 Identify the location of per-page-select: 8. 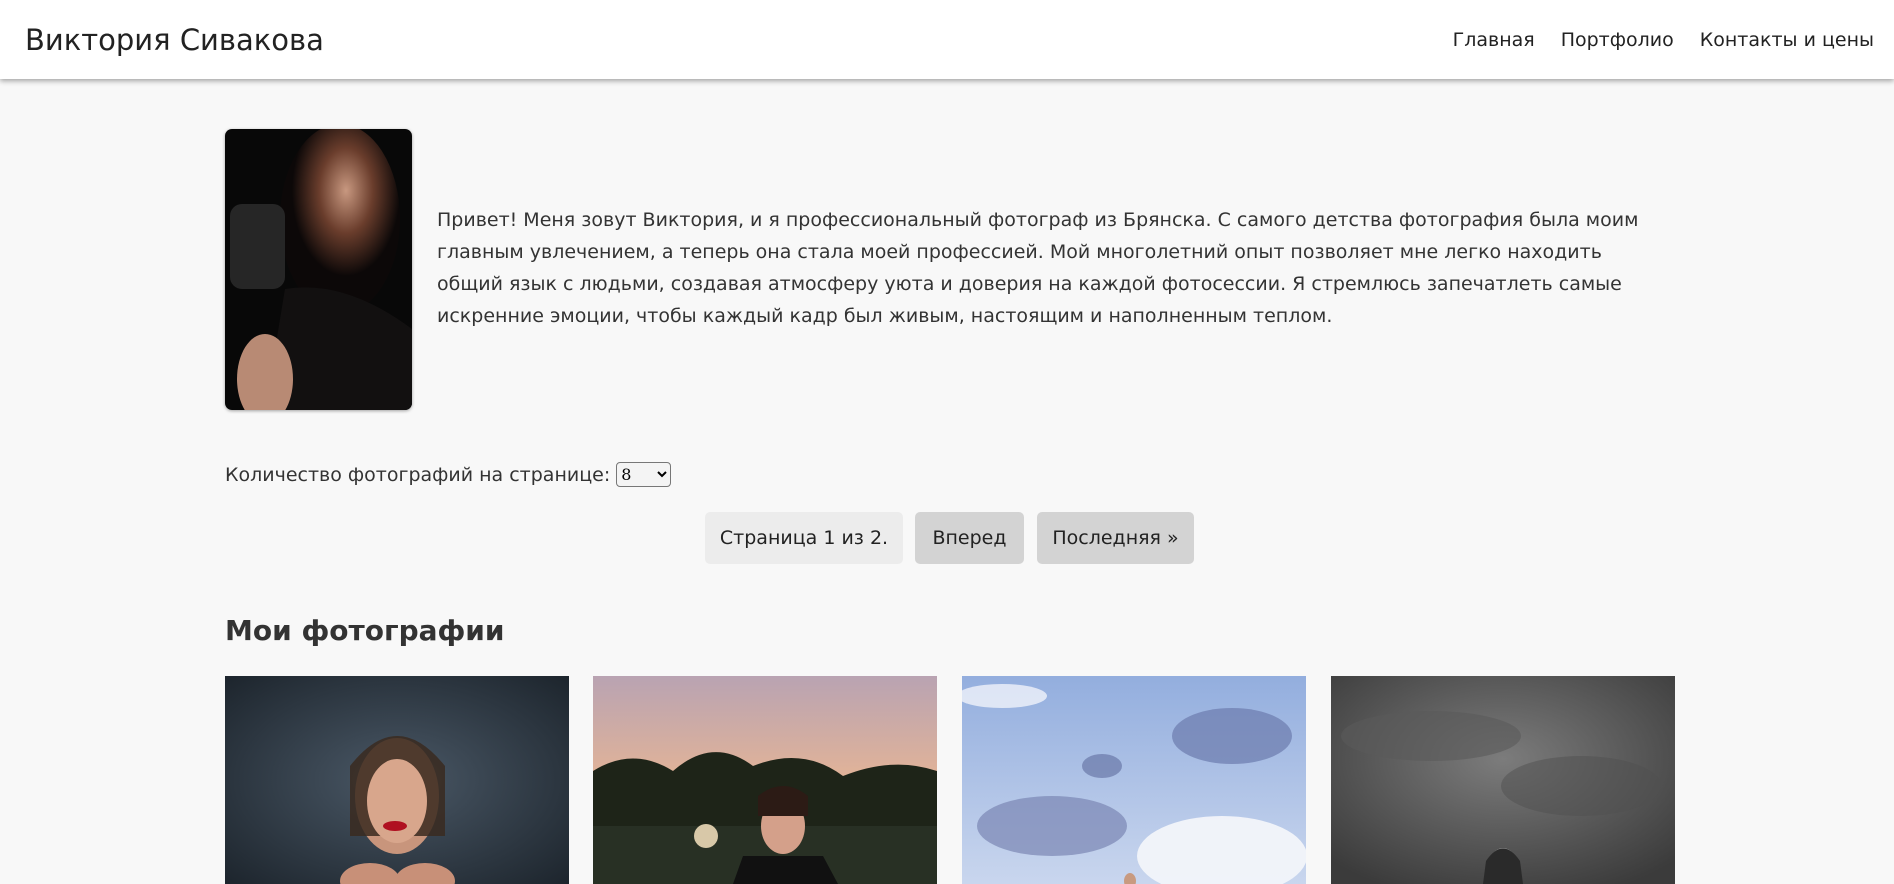
(644, 474).